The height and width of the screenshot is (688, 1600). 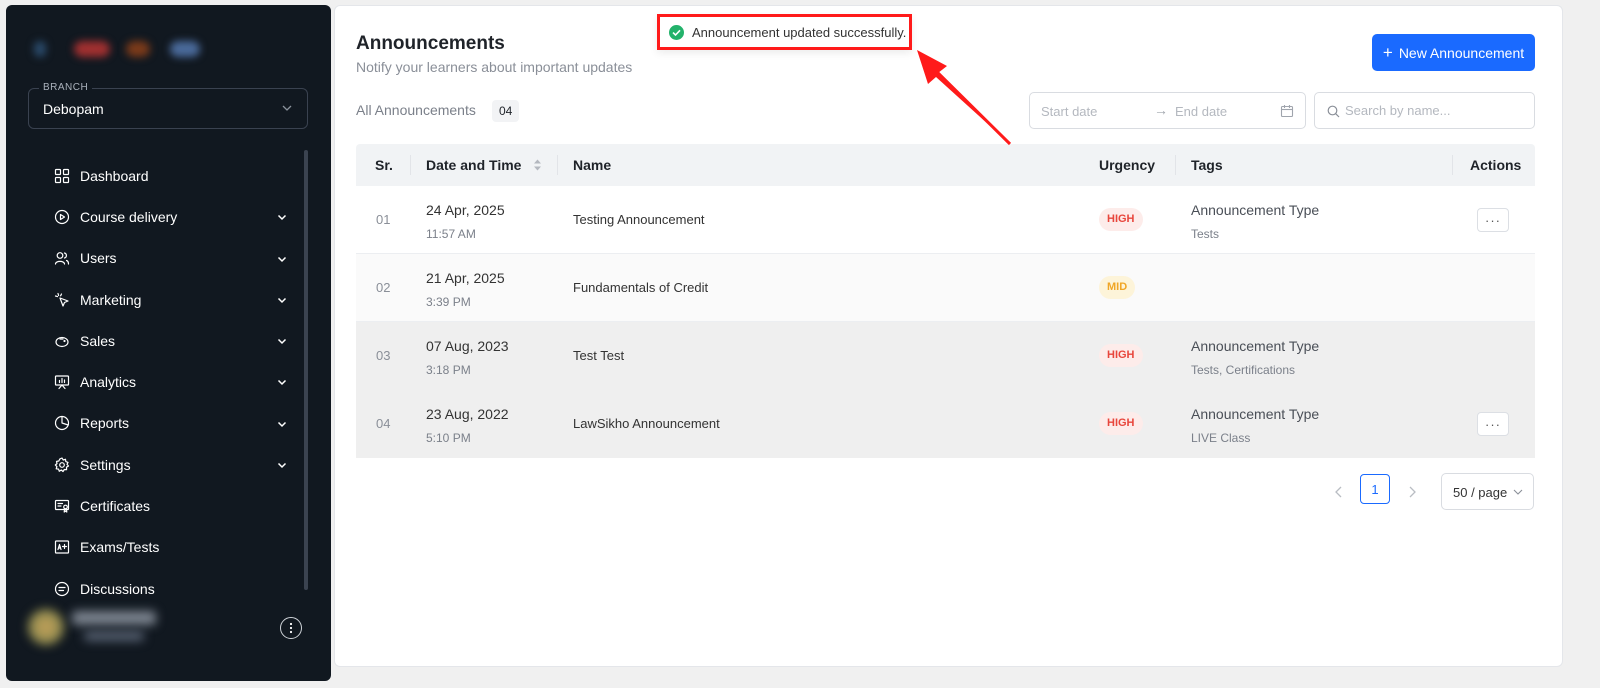 I want to click on column-actions: Actions, so click(x=1496, y=165).